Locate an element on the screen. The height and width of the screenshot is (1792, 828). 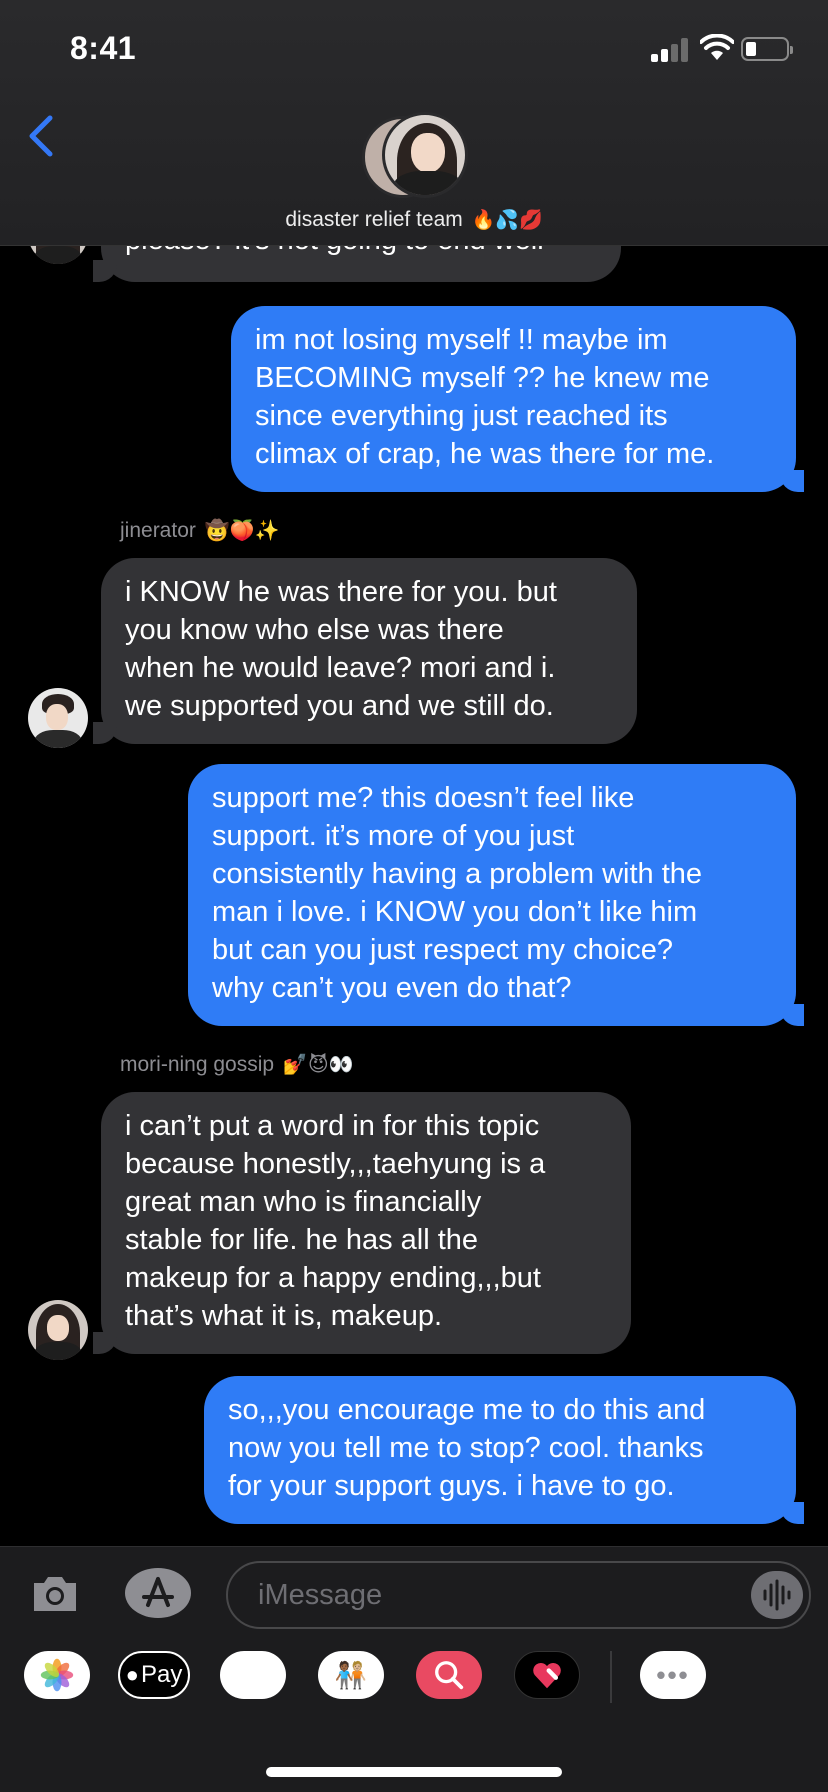
sender-name-label: mori-ning gossip is located at coordinates (197, 1064).